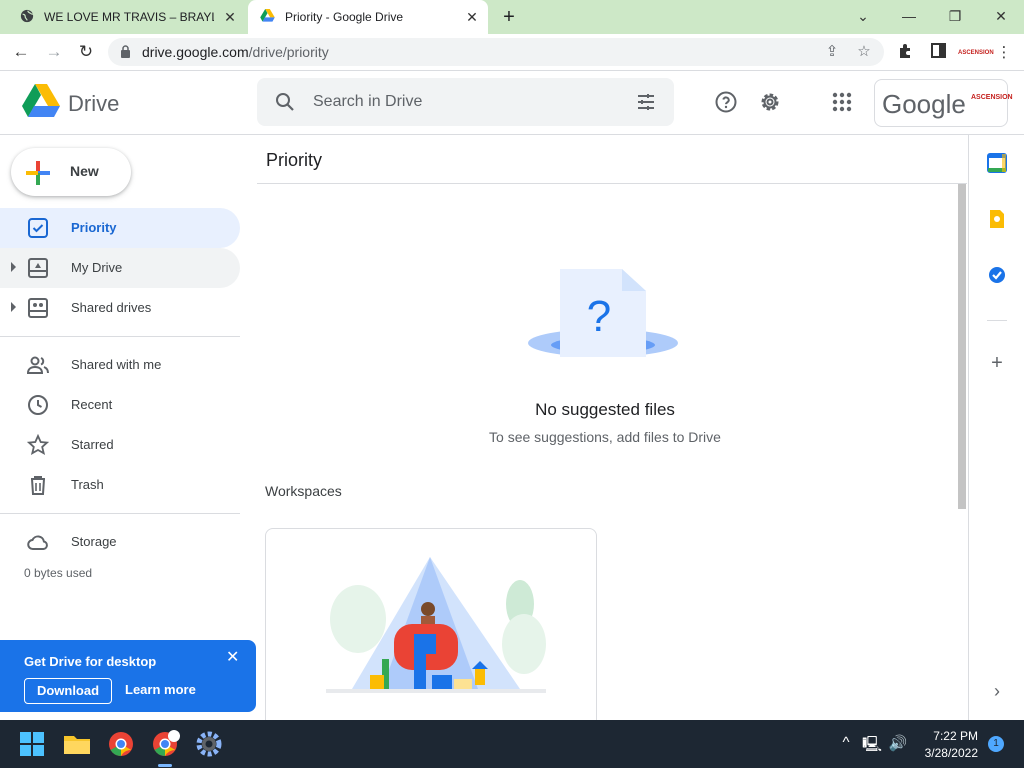 This screenshot has width=1024, height=768. I want to click on chrome-icon, so click(121, 744).